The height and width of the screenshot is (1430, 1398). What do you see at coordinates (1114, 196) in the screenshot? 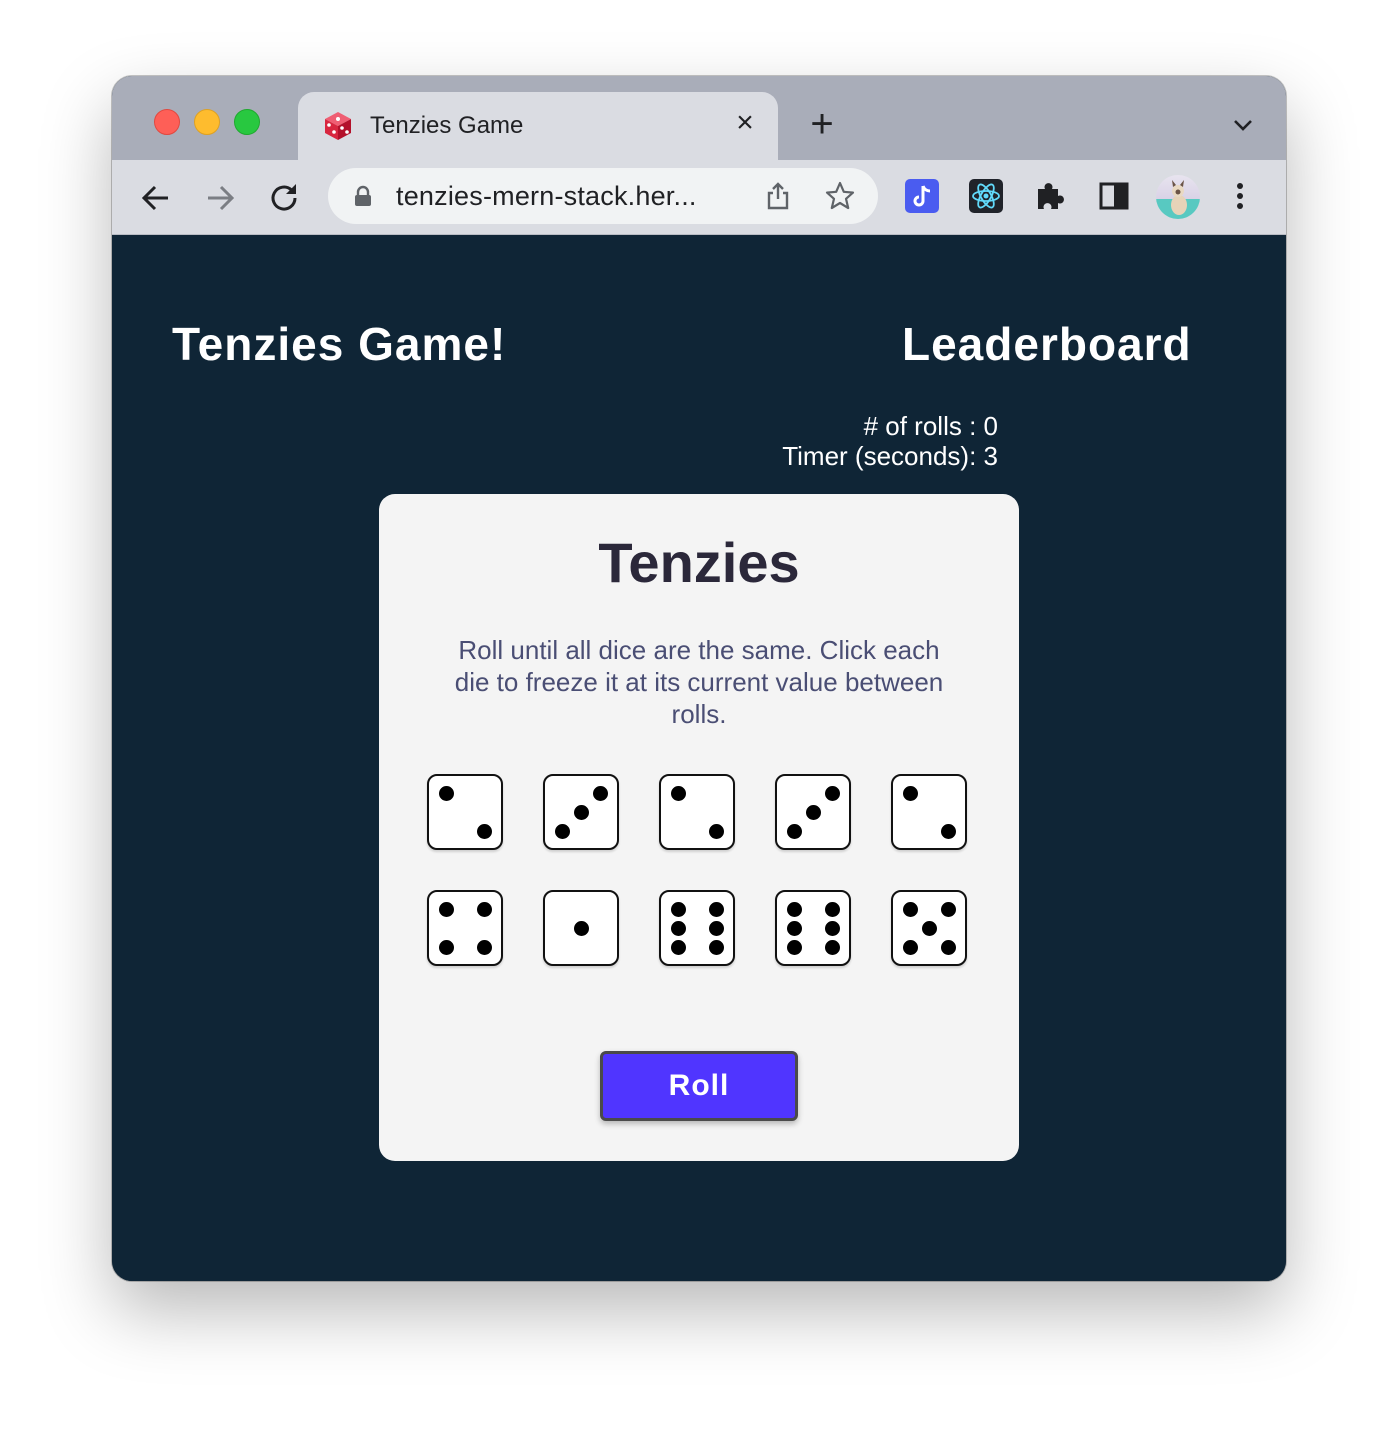
I see `side-panel-icon` at bounding box center [1114, 196].